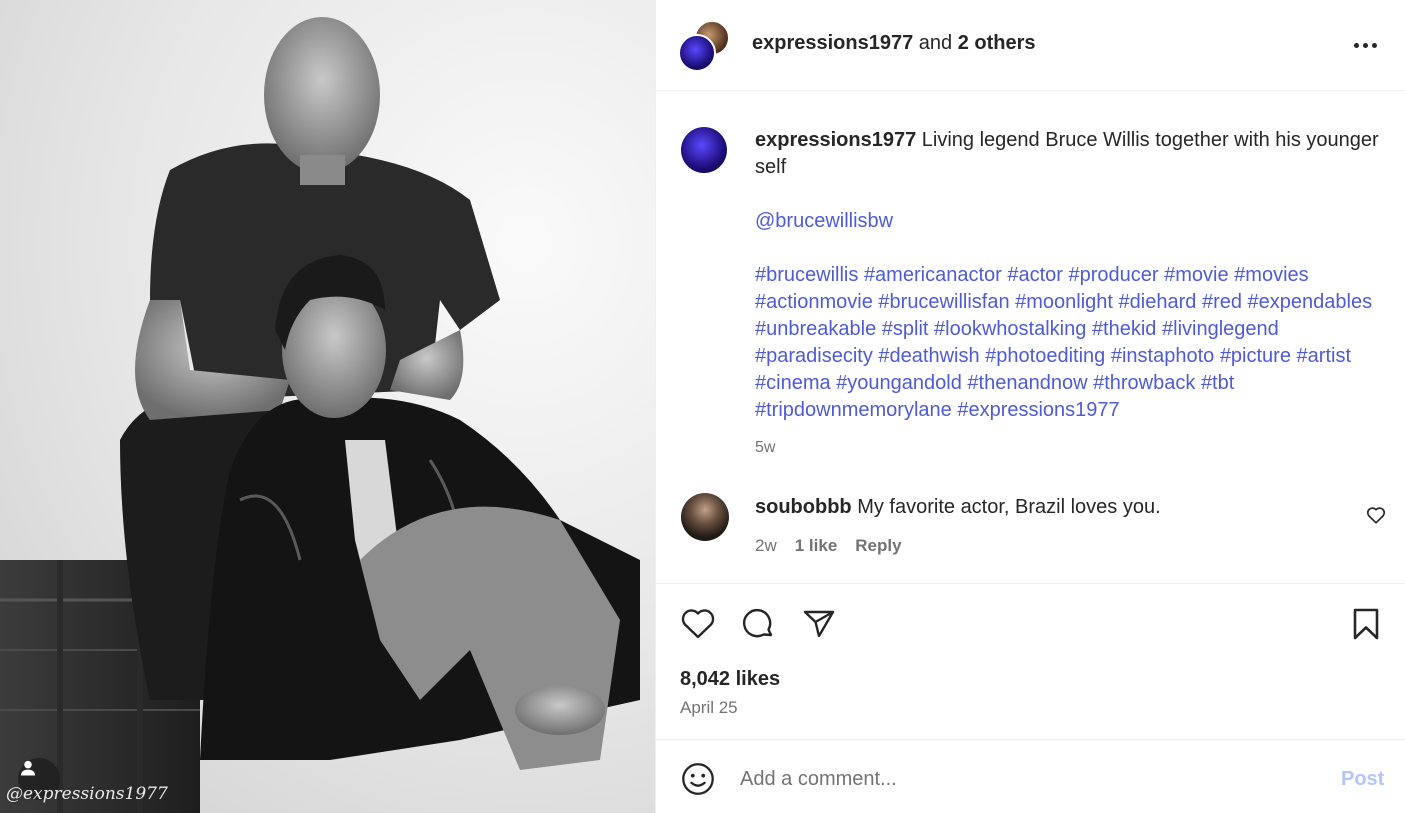 This screenshot has height=813, width=1405. Describe the element at coordinates (928, 356) in the screenshot. I see `hashtag-link: #deathwish` at that location.